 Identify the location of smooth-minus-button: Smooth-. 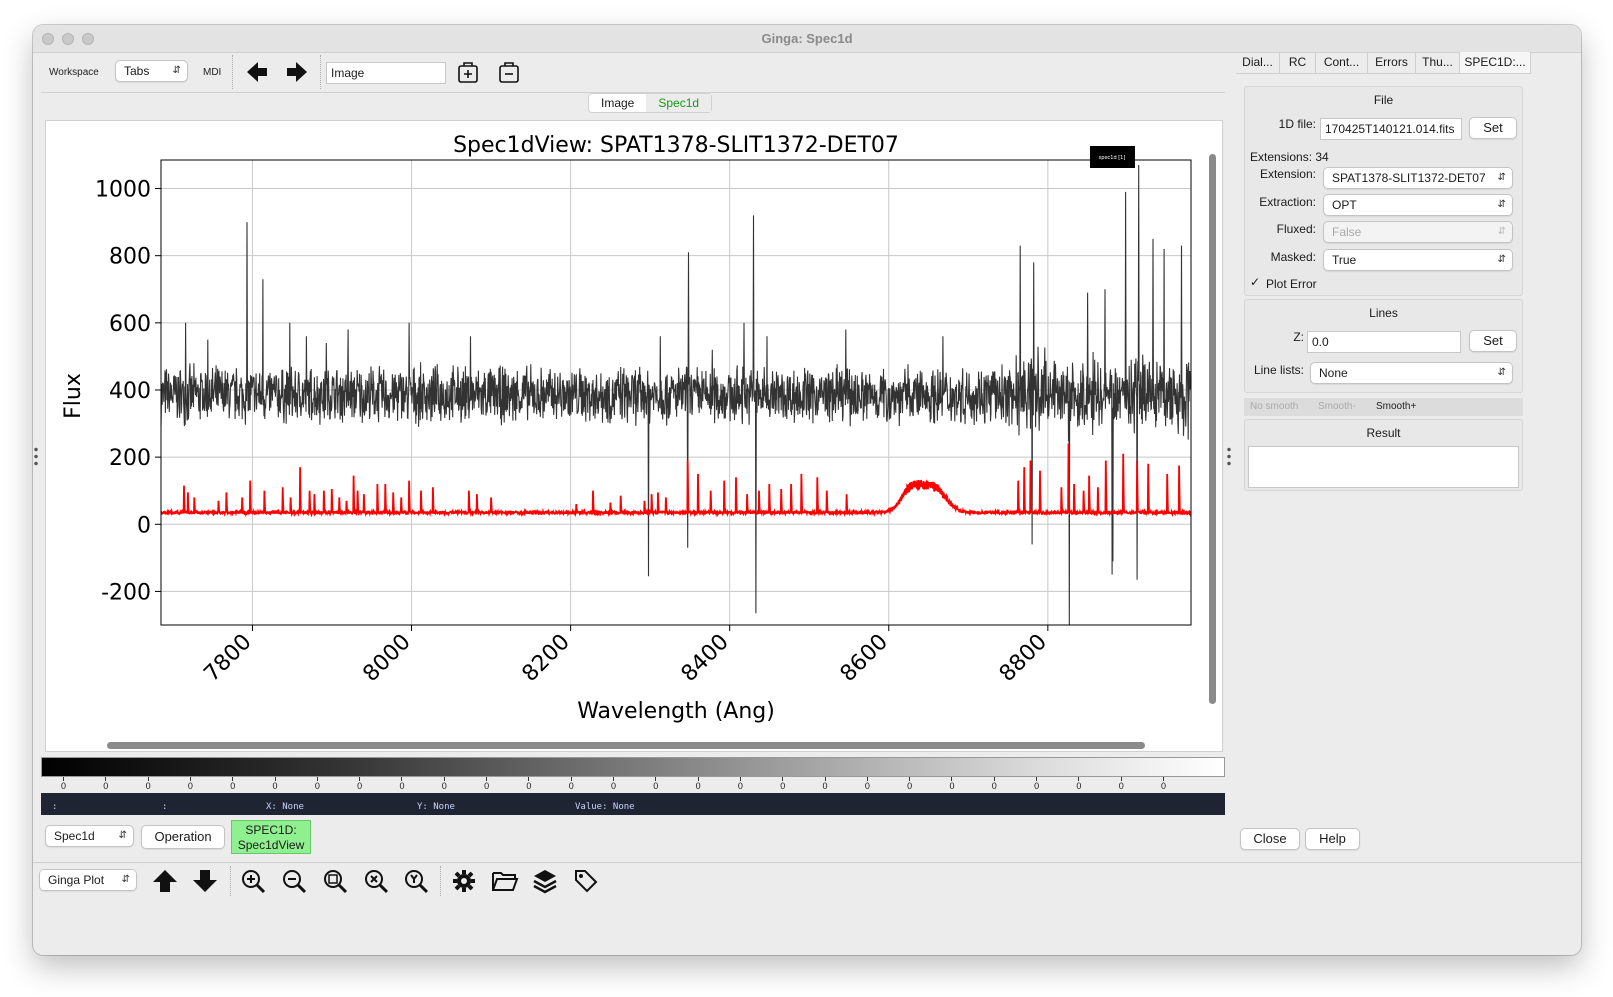
(1337, 406).